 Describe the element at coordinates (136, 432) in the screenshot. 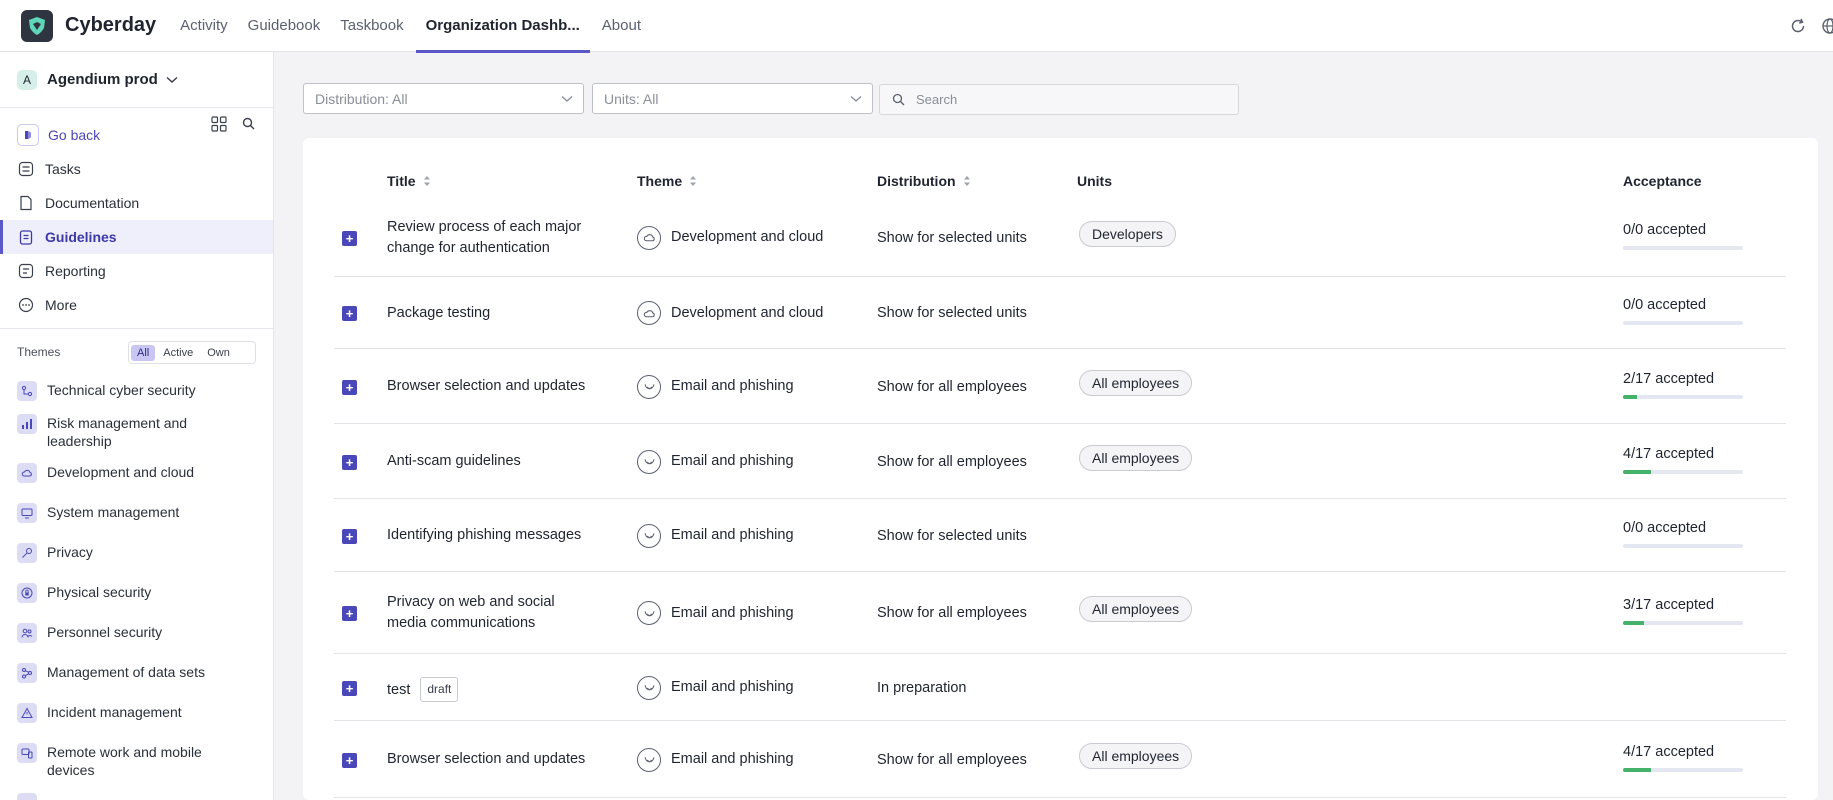

I see `theme-item-risk-management: Risk management and leadership` at that location.